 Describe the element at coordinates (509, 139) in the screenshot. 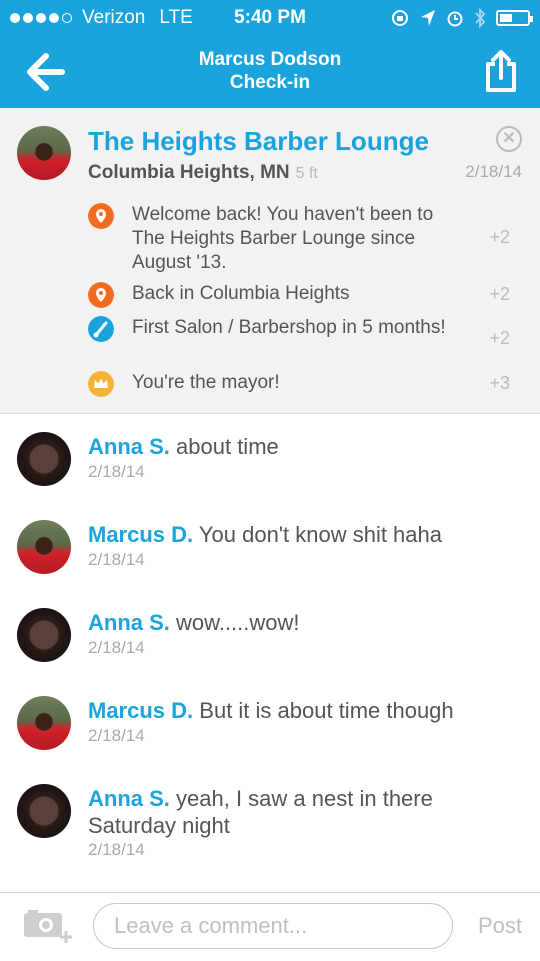

I see `close-icon: ✕` at that location.